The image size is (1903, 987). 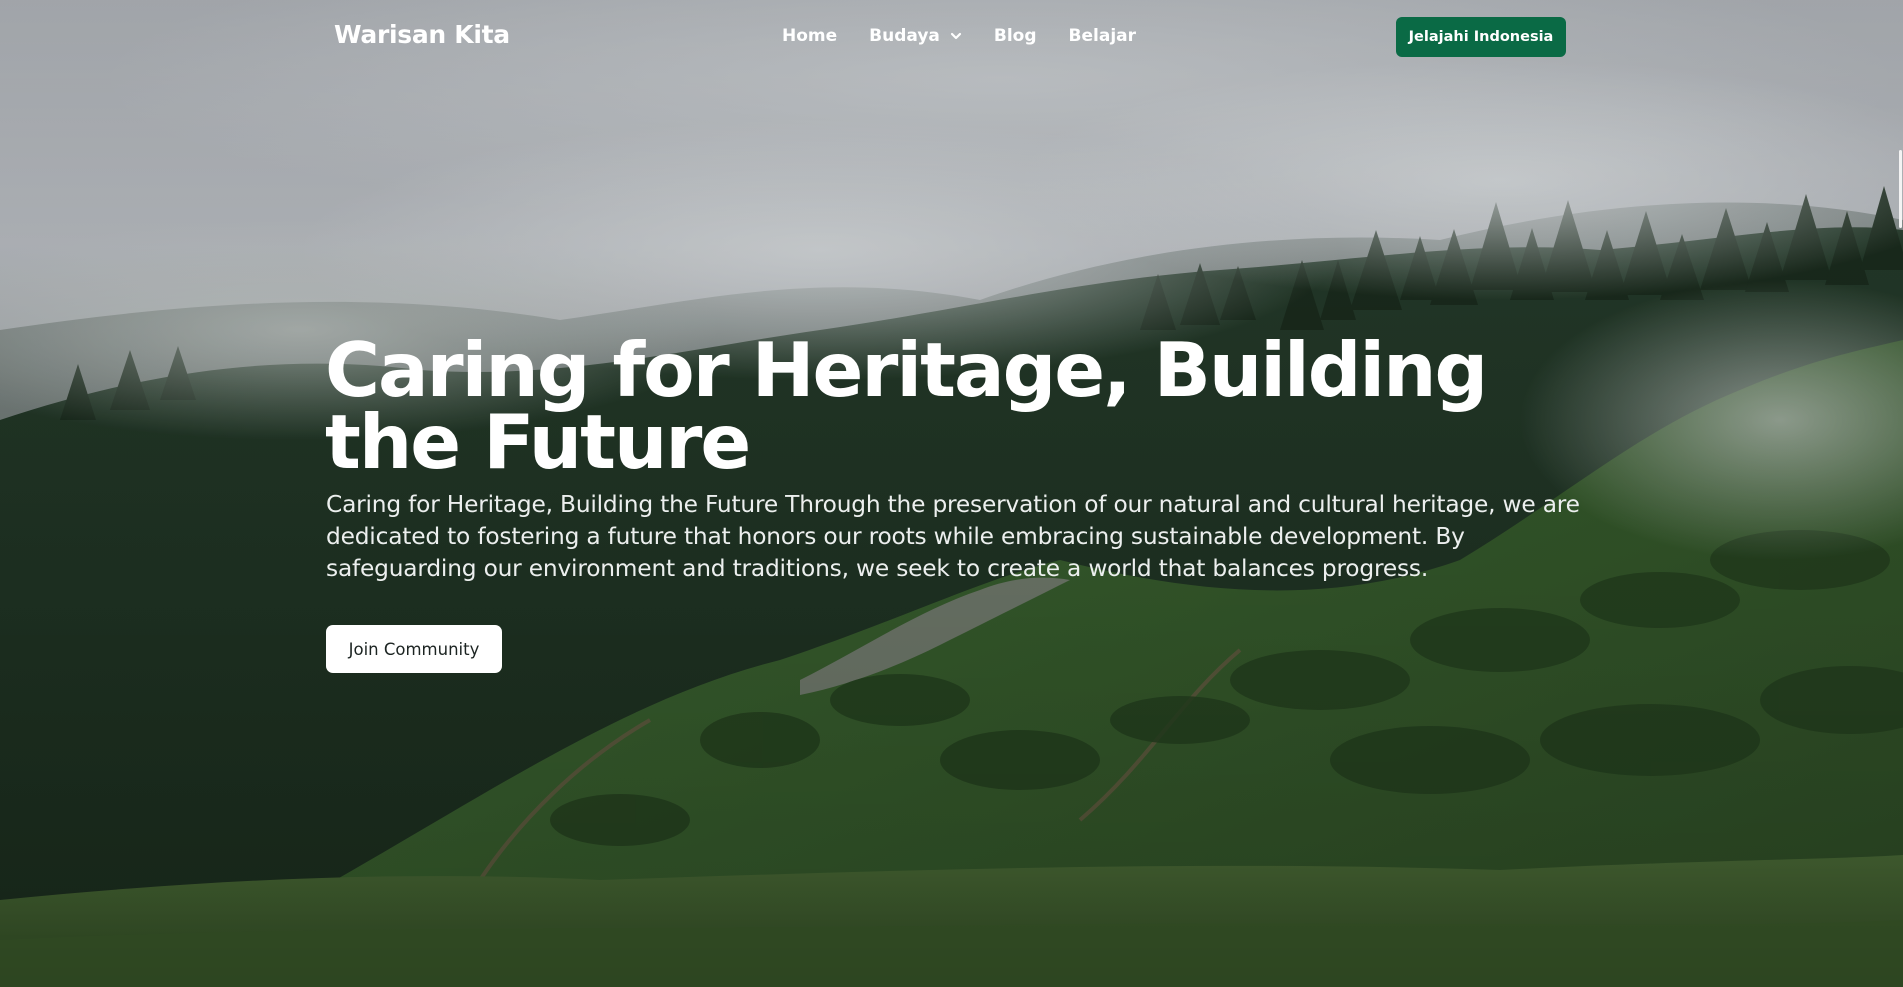 What do you see at coordinates (1481, 37) in the screenshot?
I see `jelajahi-indonesia-button: Jelajahi Indonesia` at bounding box center [1481, 37].